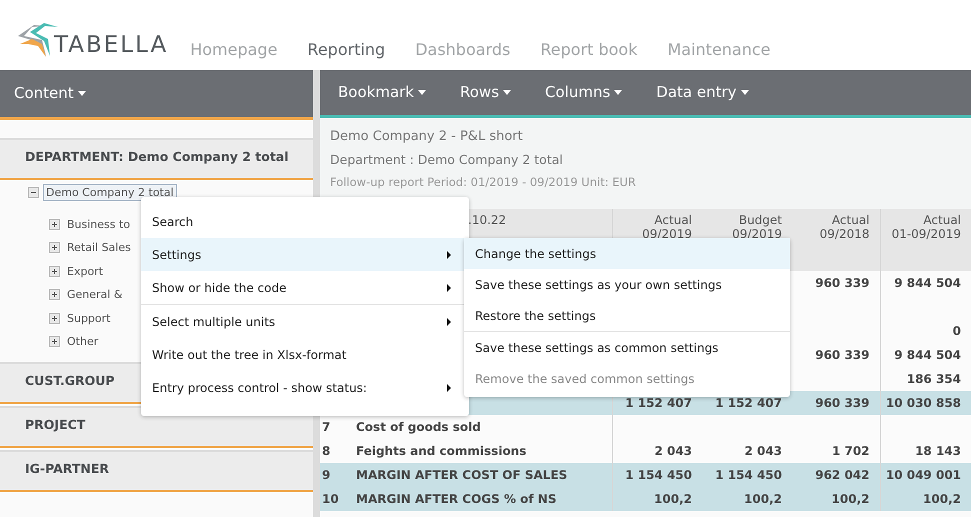 The width and height of the screenshot is (971, 517). I want to click on table-cell: 10 030 858, so click(924, 403).